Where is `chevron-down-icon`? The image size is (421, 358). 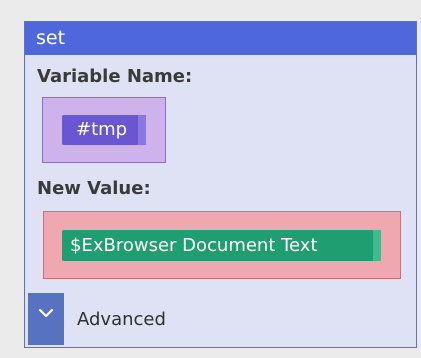 chevron-down-icon is located at coordinates (46, 313).